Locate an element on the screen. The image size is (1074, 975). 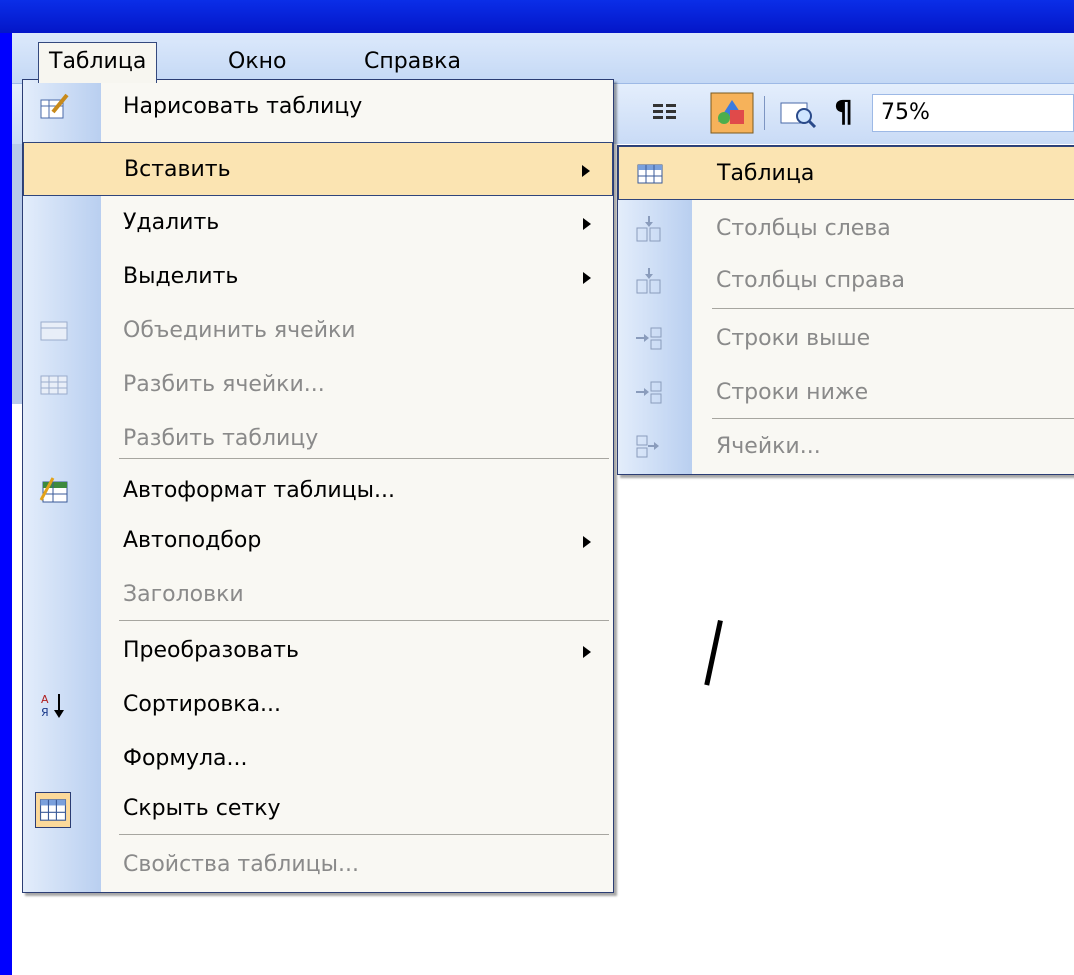
menu-item-delete: Удалить is located at coordinates (318, 223).